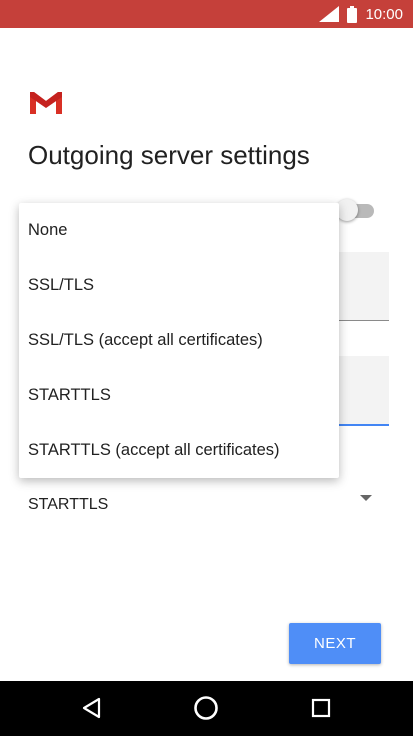  What do you see at coordinates (179, 230) in the screenshot?
I see `option-none: None` at bounding box center [179, 230].